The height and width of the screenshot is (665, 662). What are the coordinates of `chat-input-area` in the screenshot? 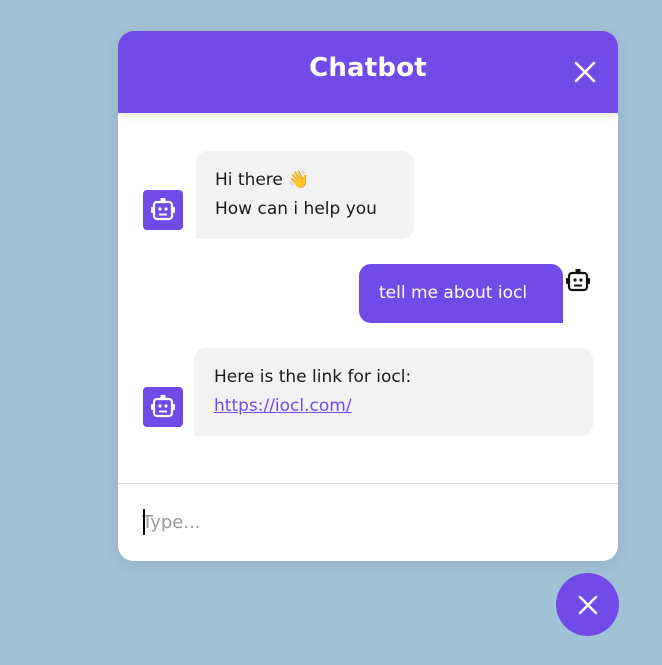 It's located at (368, 522).